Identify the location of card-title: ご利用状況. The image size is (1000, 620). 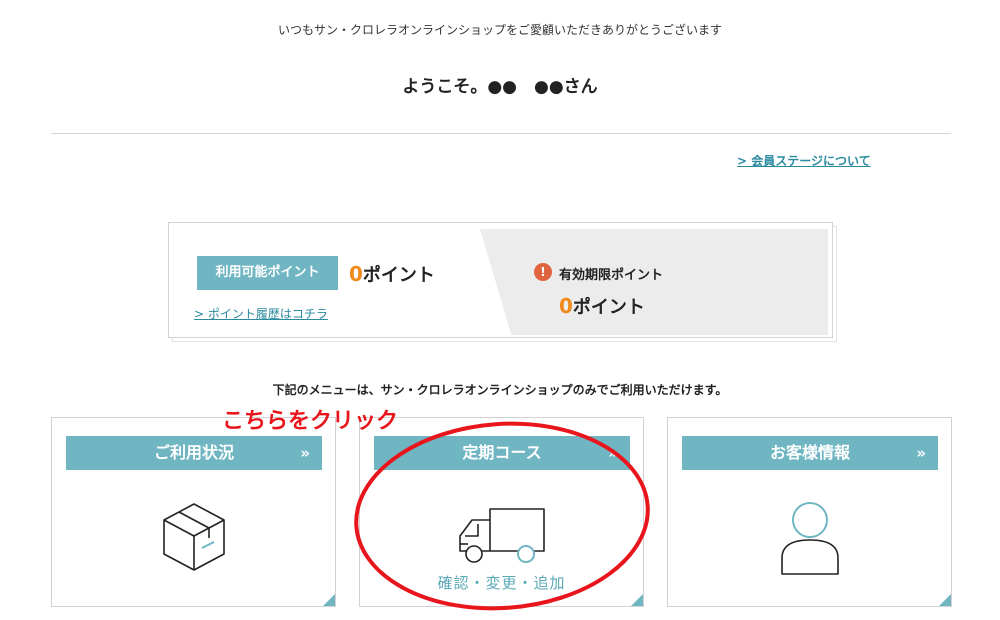
(193, 452).